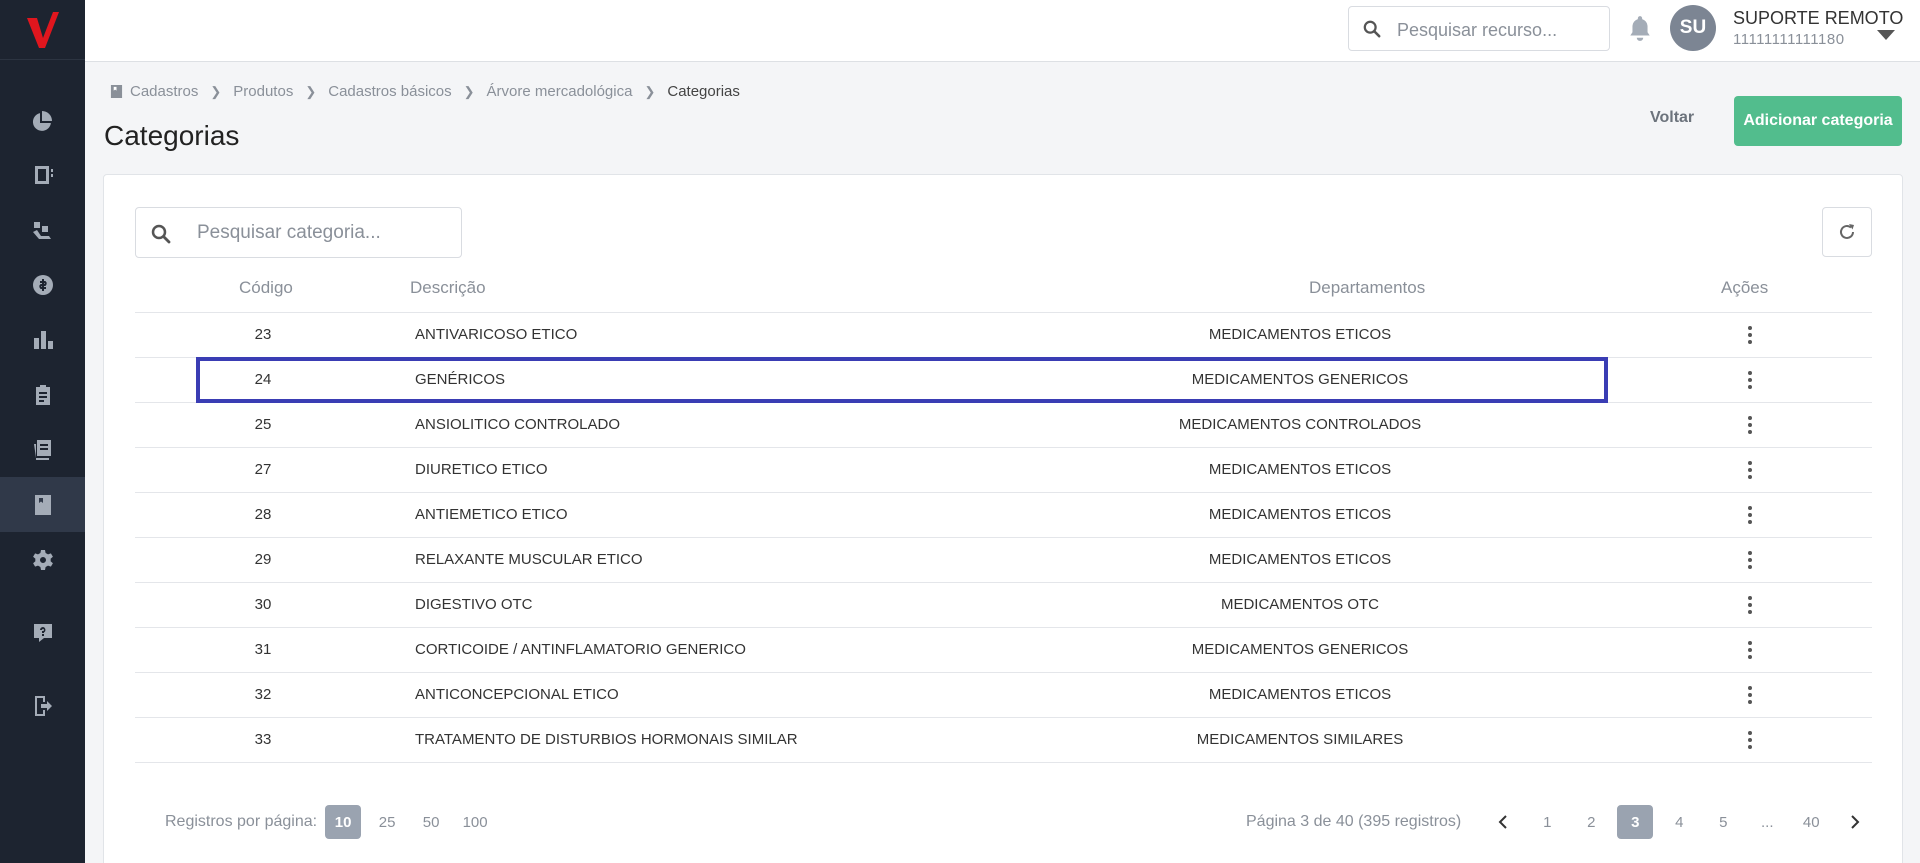 Image resolution: width=1920 pixels, height=863 pixels. I want to click on cell-description: DIGESTIVO OTC, so click(474, 604).